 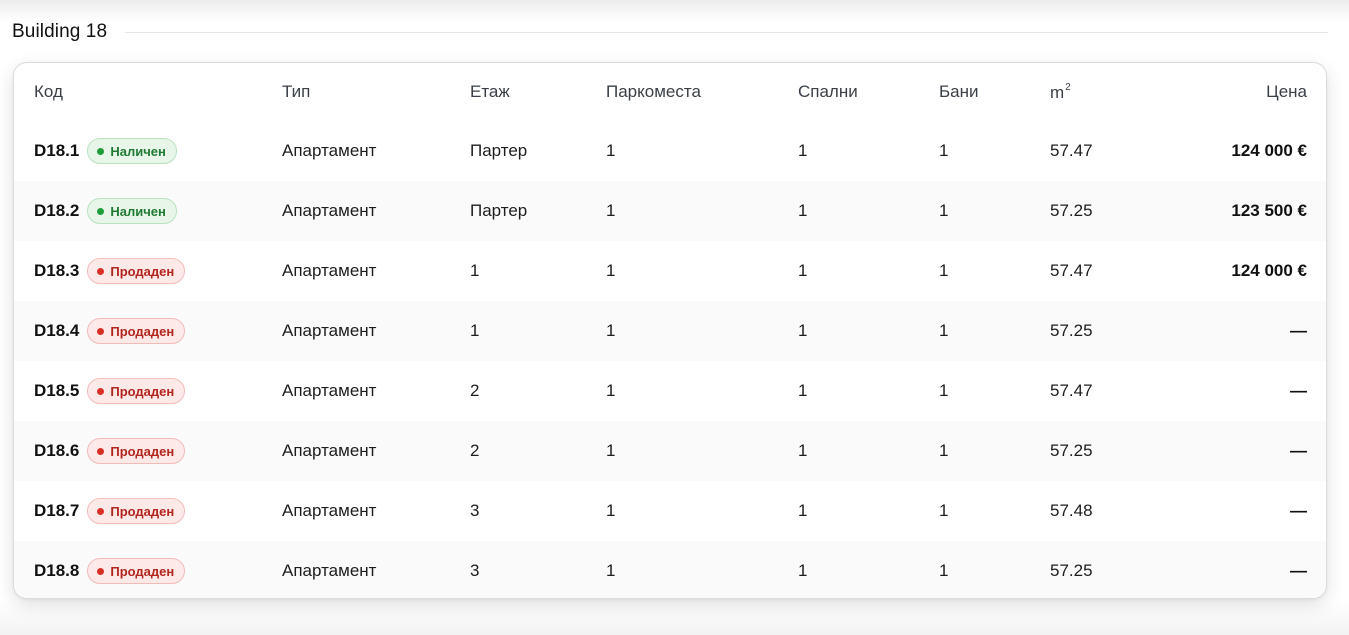 What do you see at coordinates (868, 92) in the screenshot?
I see `column-header-bedrooms: Спални` at bounding box center [868, 92].